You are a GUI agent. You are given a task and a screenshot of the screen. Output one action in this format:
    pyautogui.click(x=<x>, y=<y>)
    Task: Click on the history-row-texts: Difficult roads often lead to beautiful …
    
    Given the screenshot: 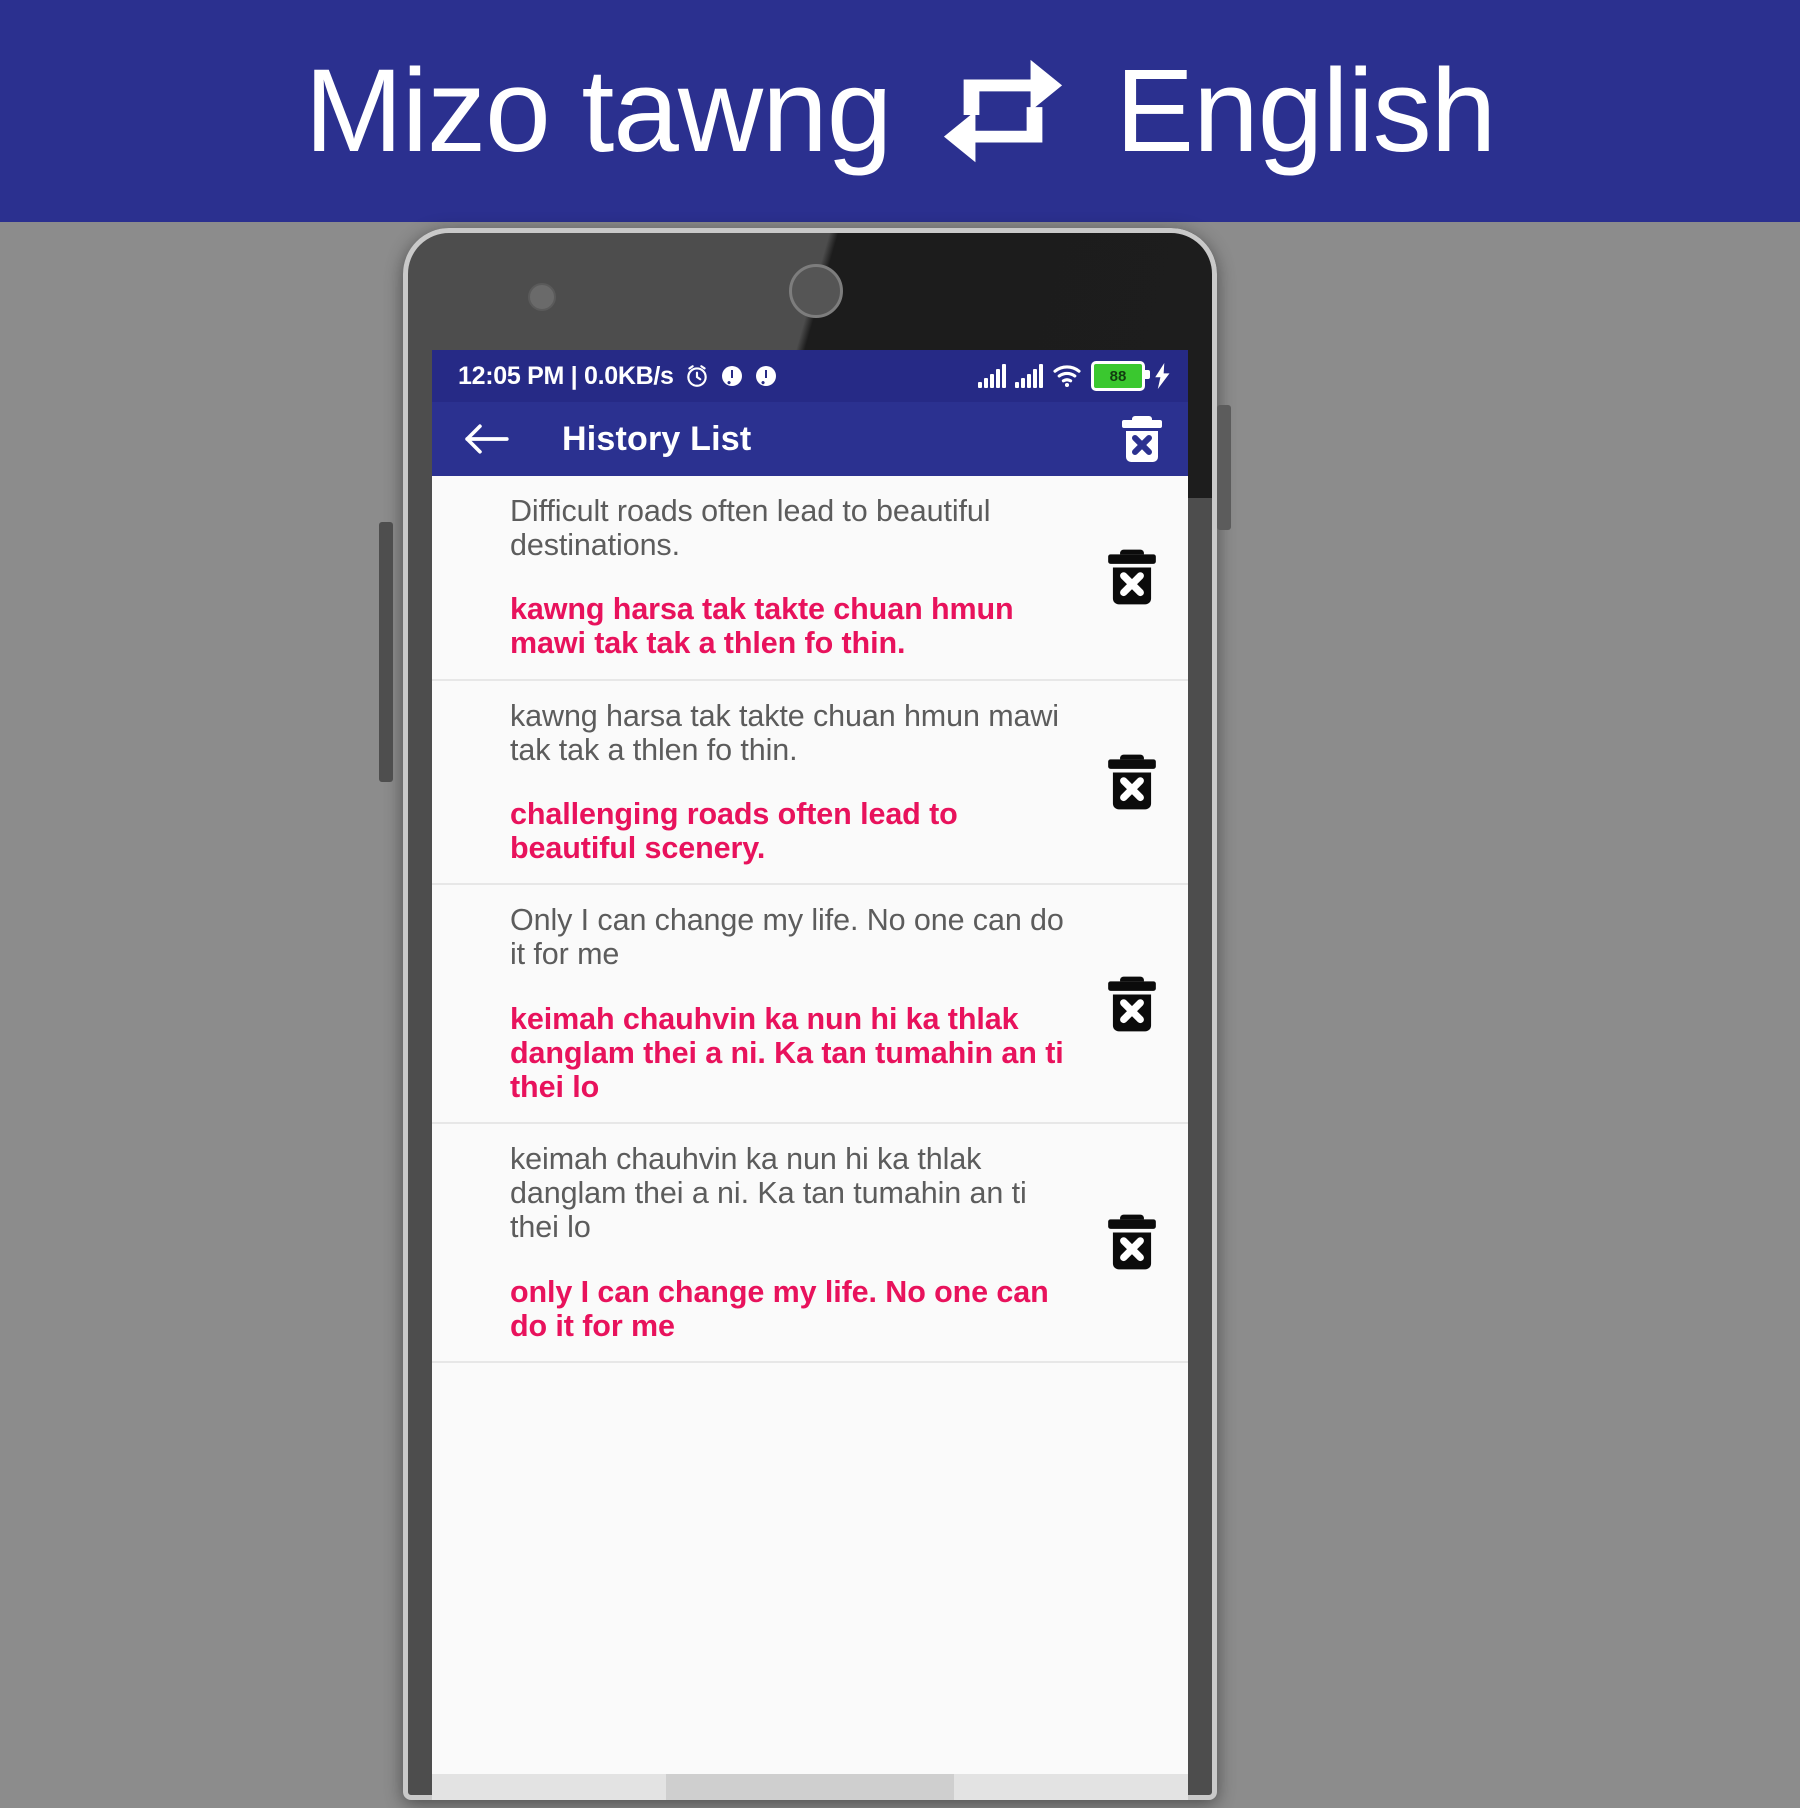 What is the action you would take?
    pyautogui.click(x=758, y=577)
    